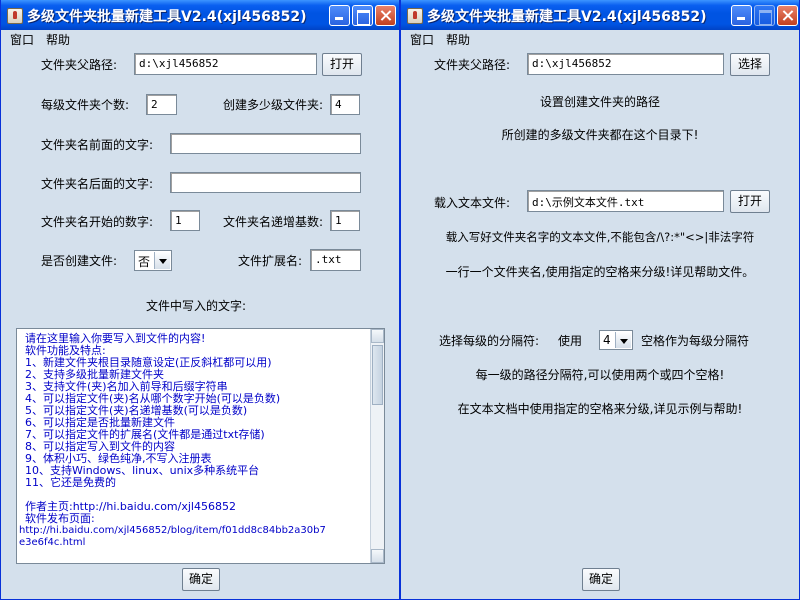  Describe the element at coordinates (270, 261) in the screenshot. I see `extension-label: 文件扩展名:` at that location.